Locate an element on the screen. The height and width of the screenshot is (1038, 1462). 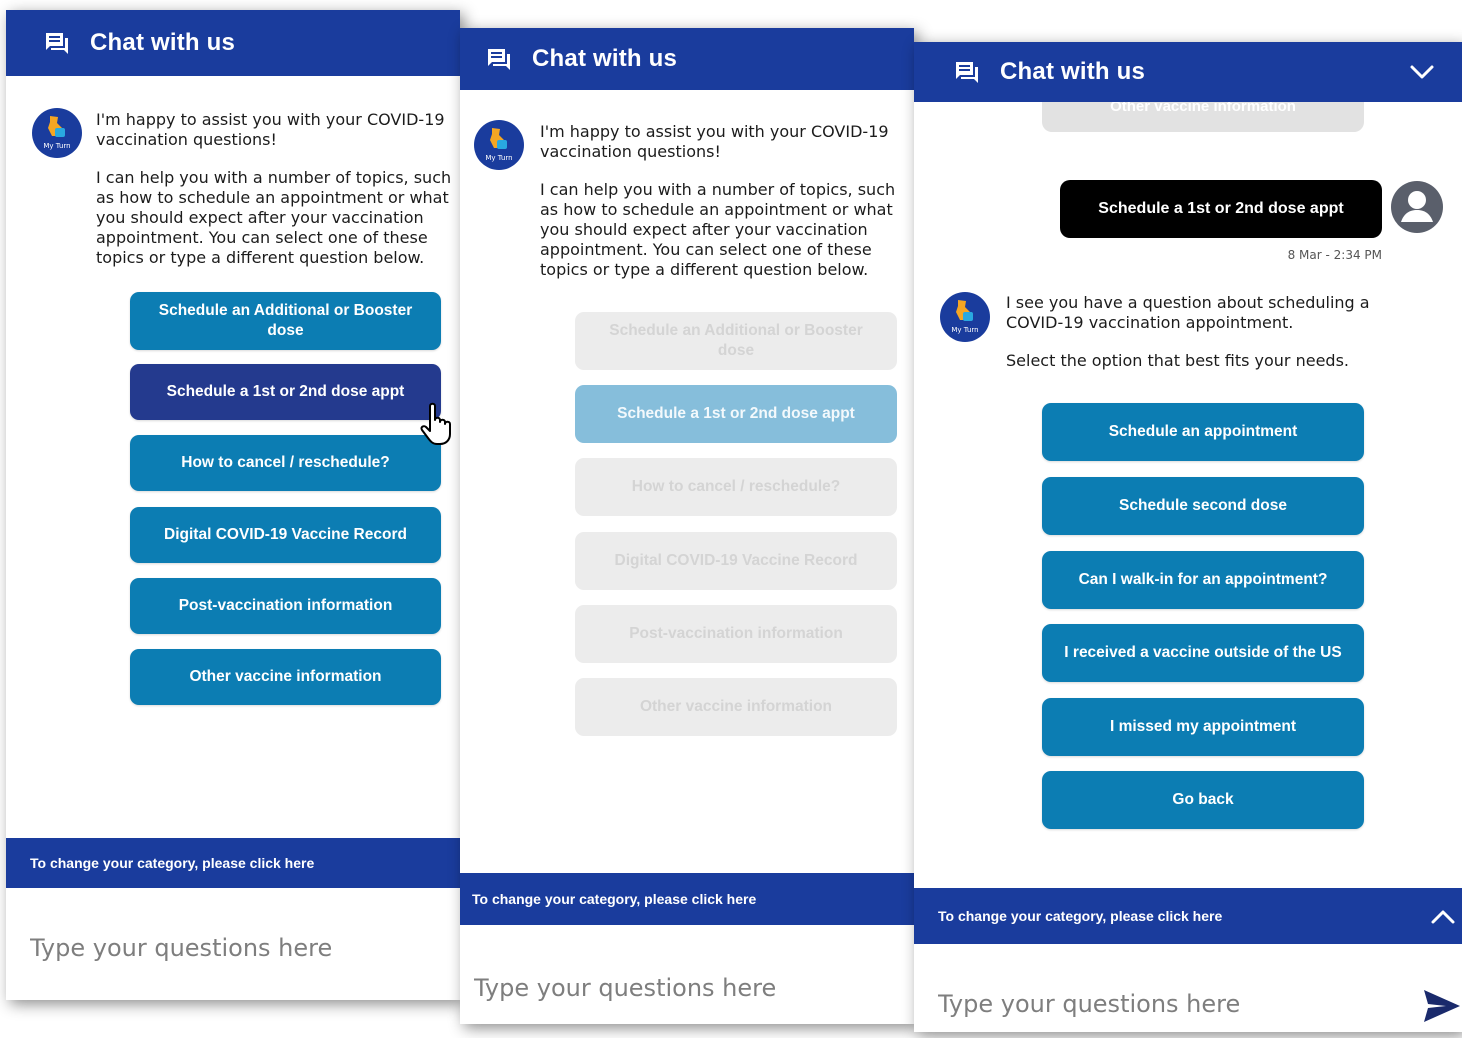
option-go-back: Go back is located at coordinates (1203, 800).